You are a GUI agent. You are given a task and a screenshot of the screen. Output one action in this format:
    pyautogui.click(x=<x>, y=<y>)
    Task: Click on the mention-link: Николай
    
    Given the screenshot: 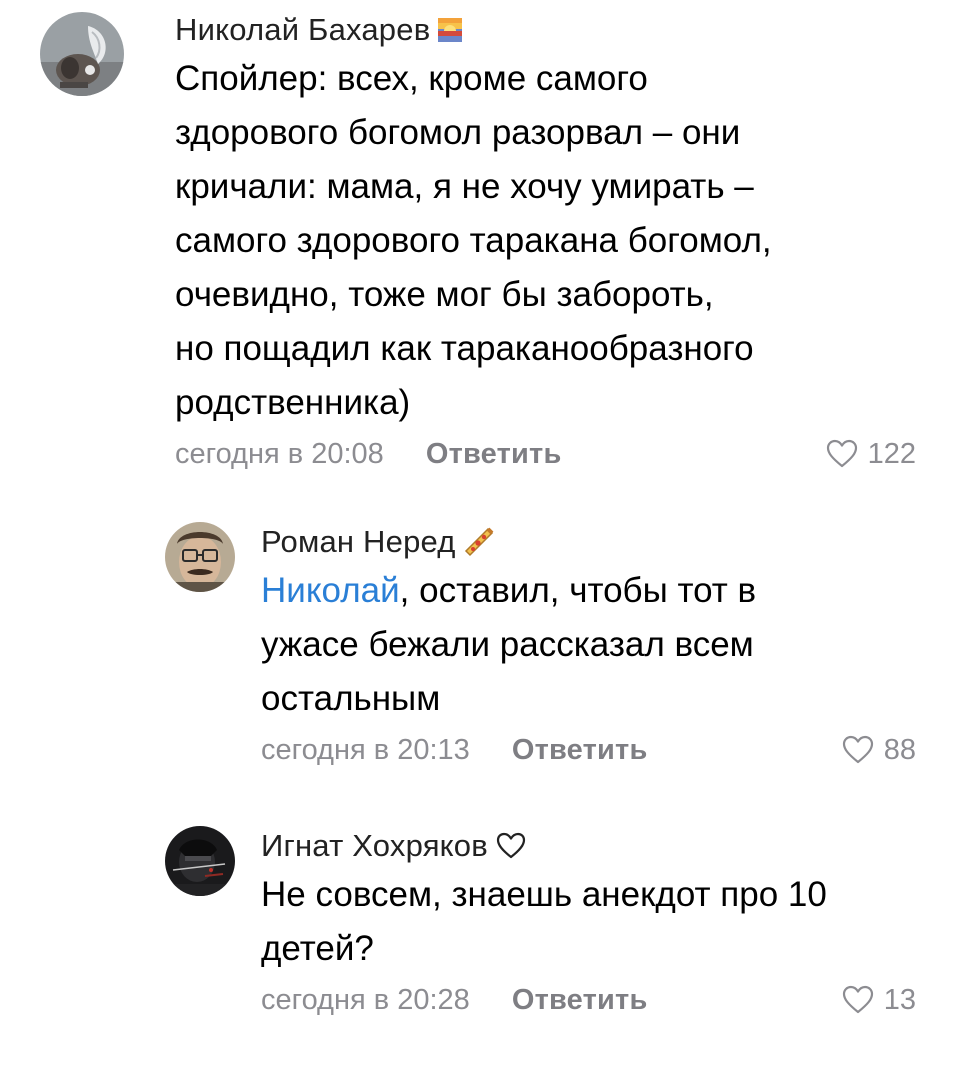 What is the action you would take?
    pyautogui.click(x=330, y=590)
    